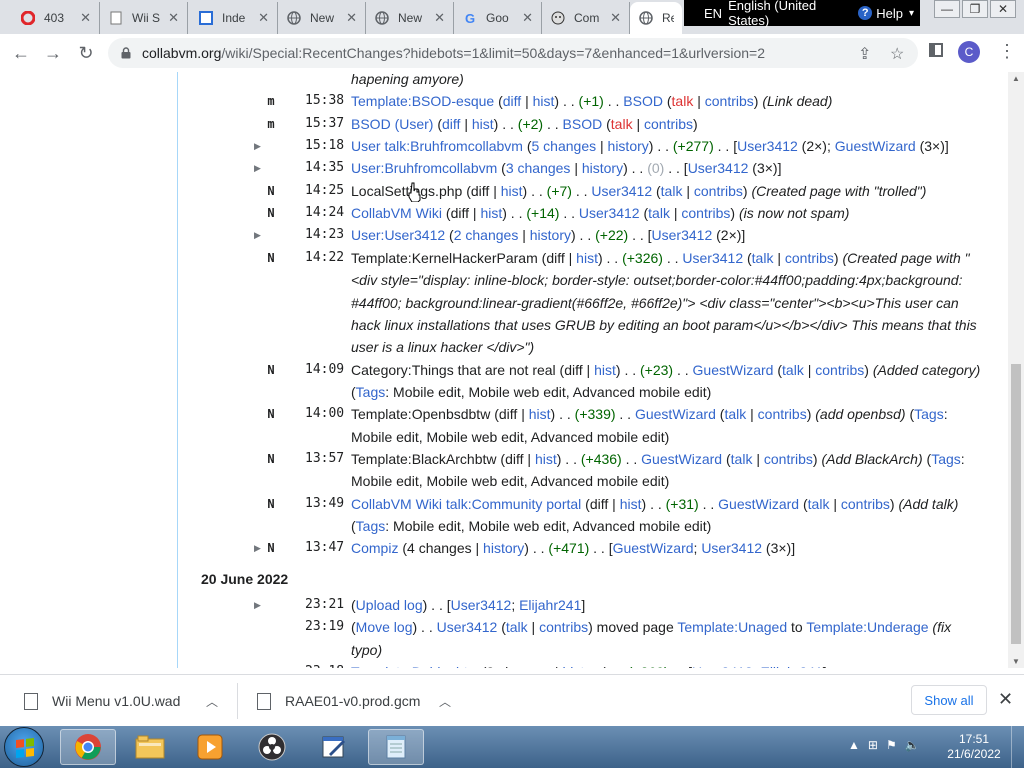 The height and width of the screenshot is (768, 1024). I want to click on wiki-link: BSOD, so click(643, 101).